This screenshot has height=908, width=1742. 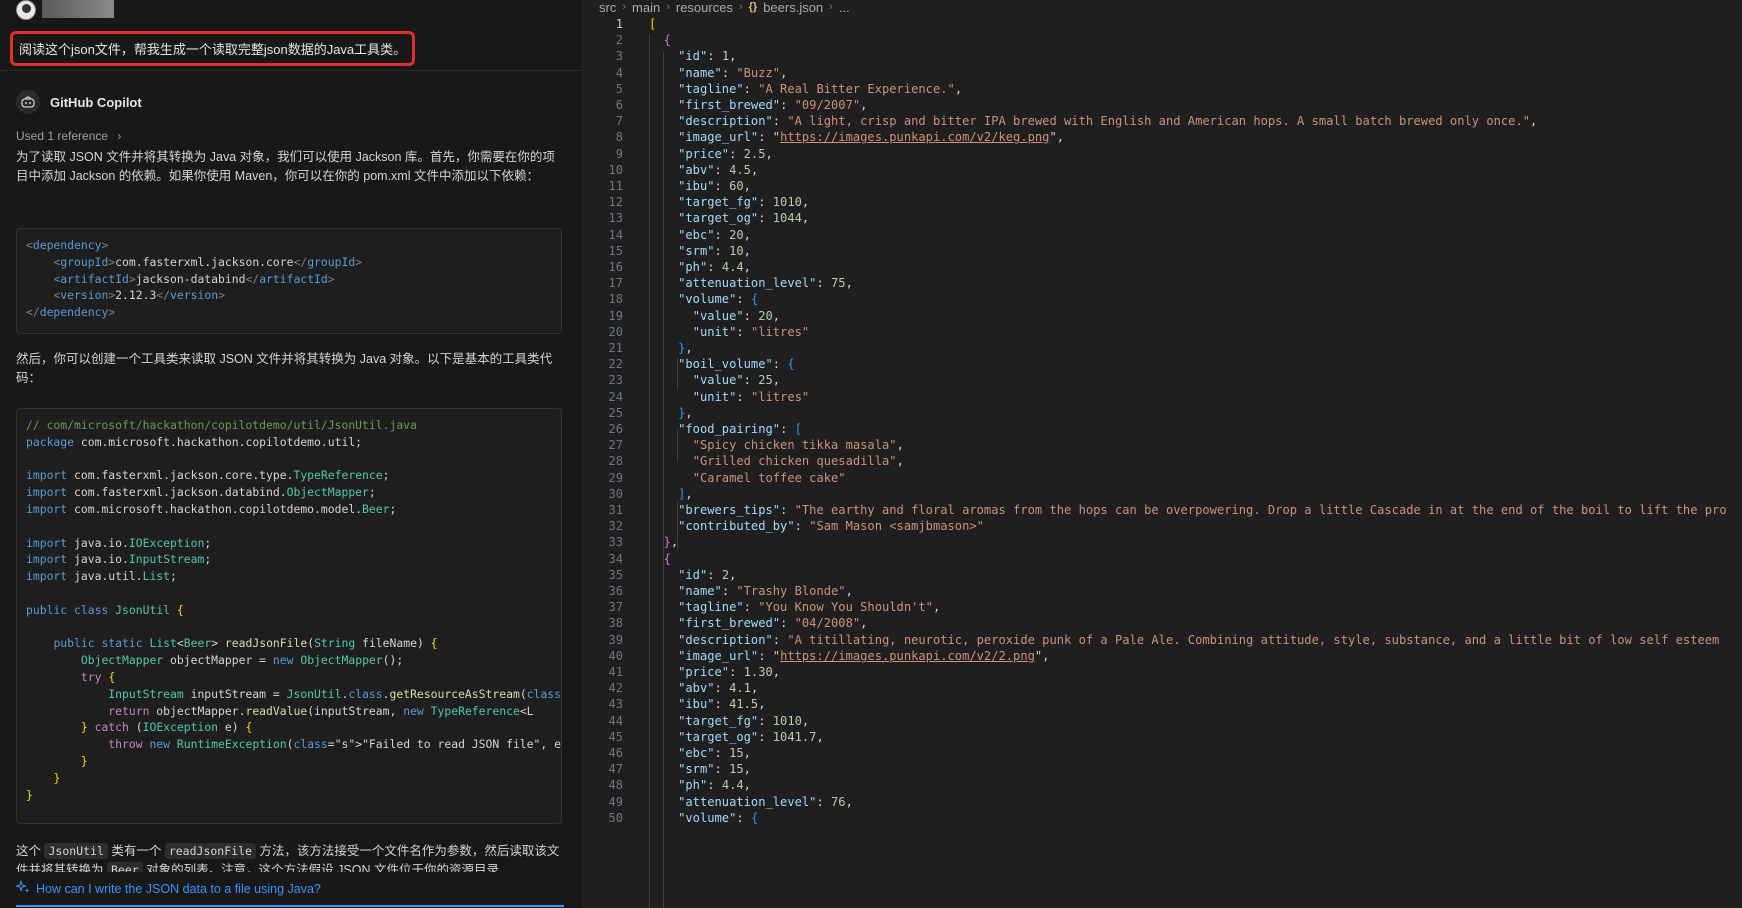 I want to click on code-line: "target_og": 1041.7,, so click(x=736, y=737).